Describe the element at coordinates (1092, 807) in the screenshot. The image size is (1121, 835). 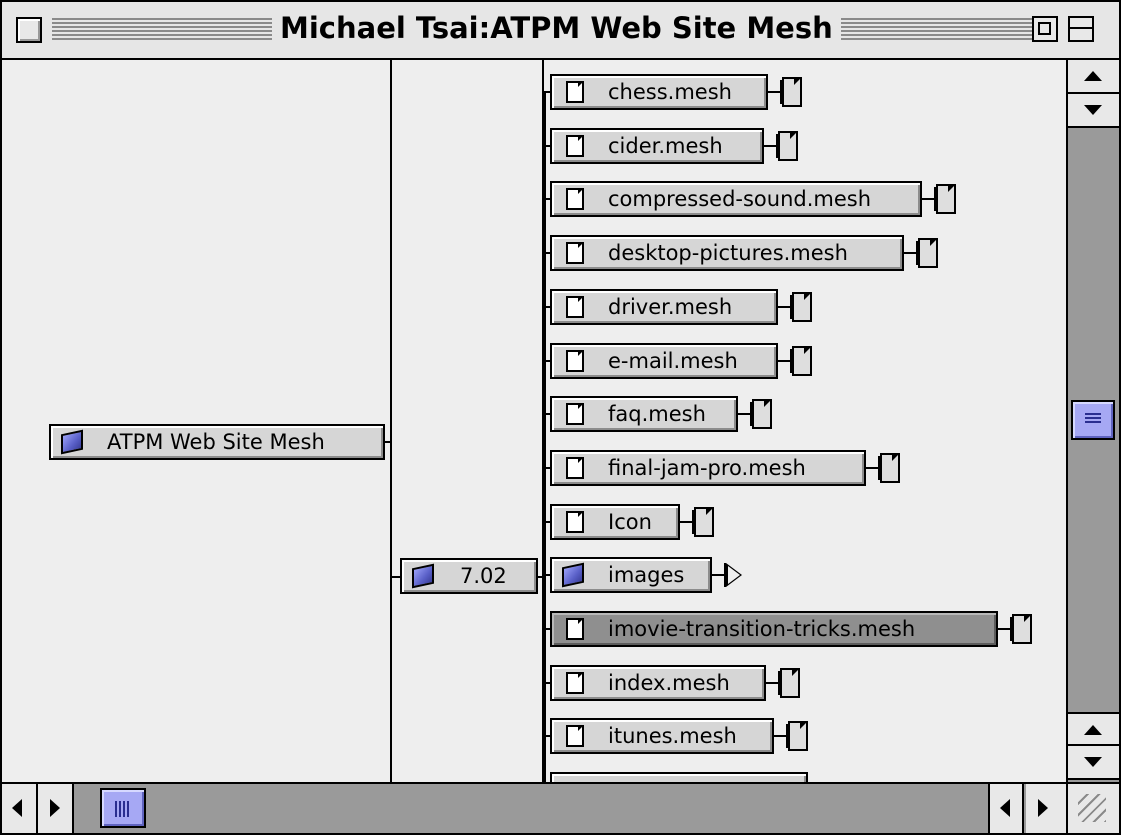
I see `resize-grow-box` at that location.